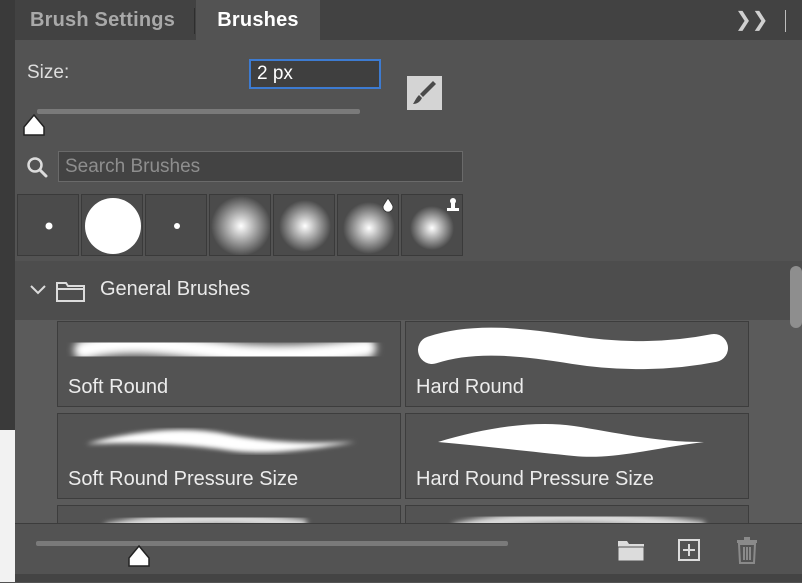  I want to click on panel-collapse-icon: ❯❯, so click(752, 20).